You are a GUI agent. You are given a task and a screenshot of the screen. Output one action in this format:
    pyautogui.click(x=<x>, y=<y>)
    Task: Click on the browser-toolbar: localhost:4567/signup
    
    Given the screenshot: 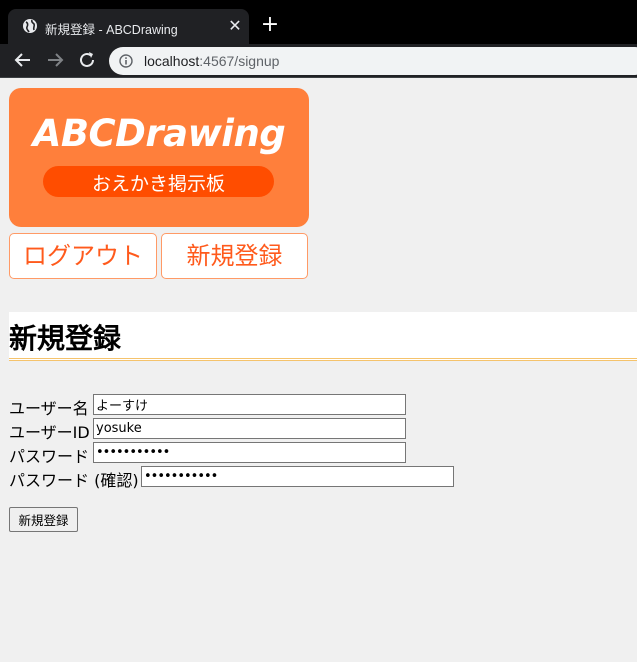 What is the action you would take?
    pyautogui.click(x=318, y=60)
    